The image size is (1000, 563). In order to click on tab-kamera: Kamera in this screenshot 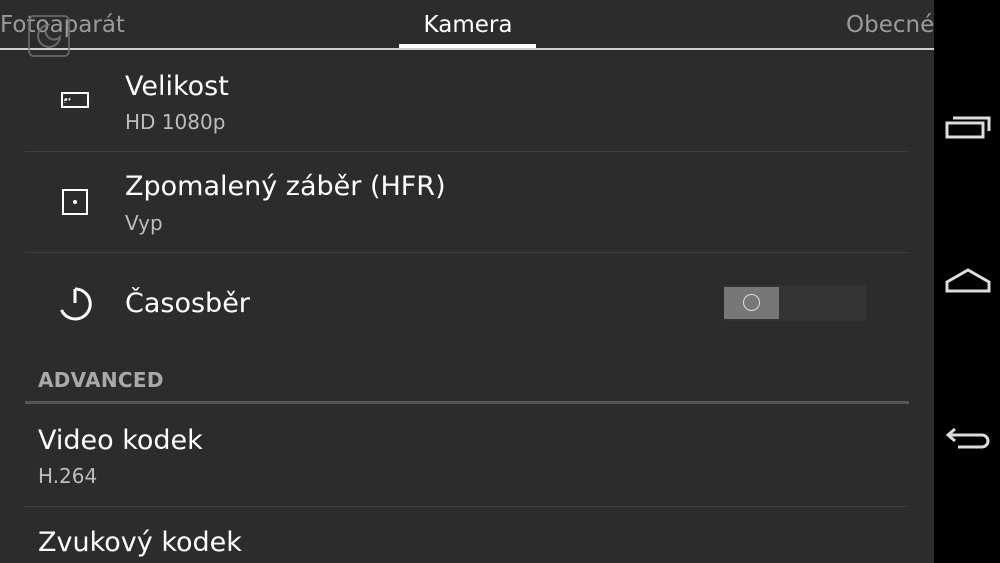, I will do `click(468, 25)`.